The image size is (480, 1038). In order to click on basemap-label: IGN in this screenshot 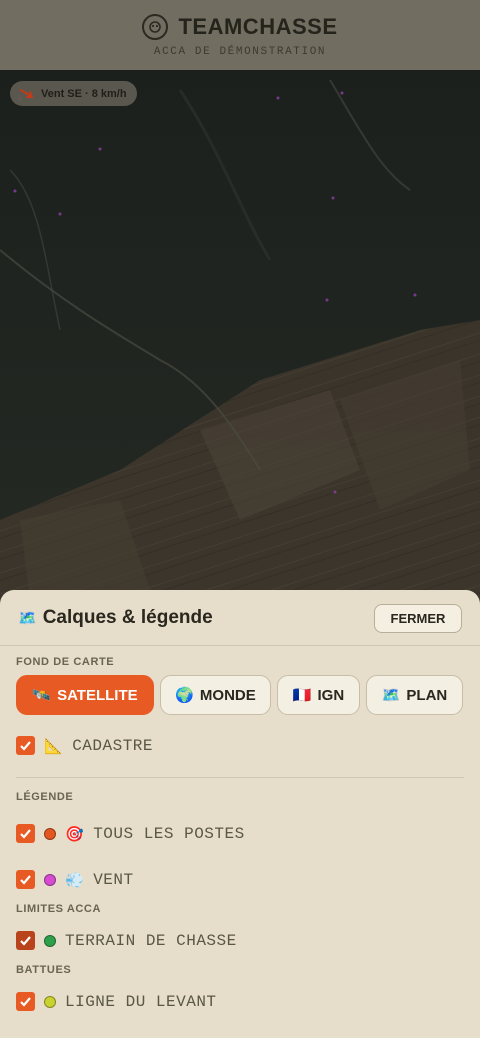, I will do `click(331, 695)`.